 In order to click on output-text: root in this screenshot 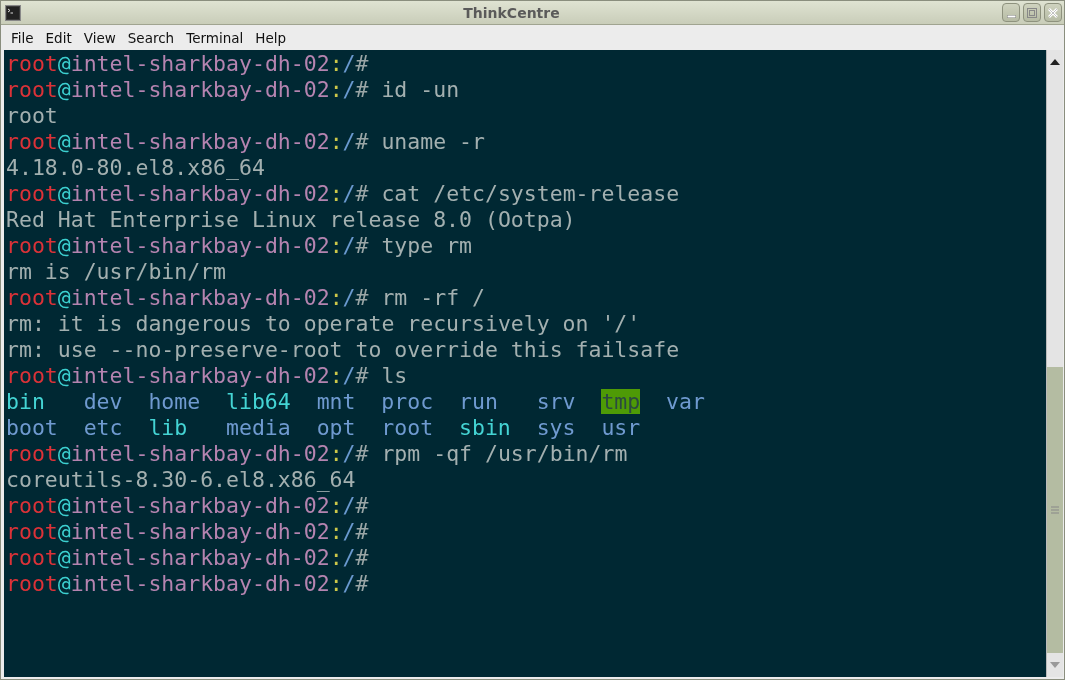, I will do `click(32, 116)`.